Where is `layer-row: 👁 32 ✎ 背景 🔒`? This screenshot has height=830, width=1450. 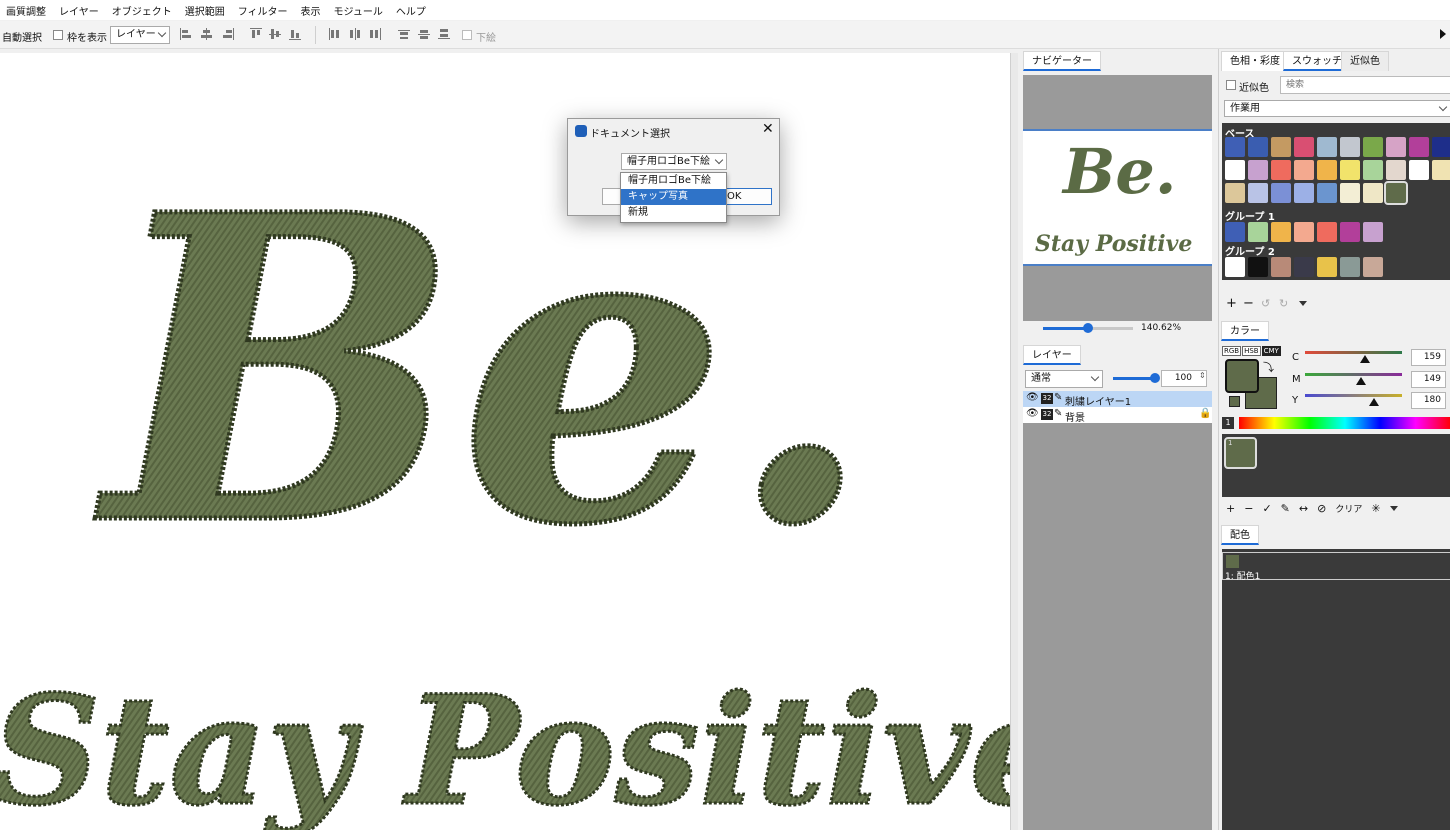 layer-row: 👁 32 ✎ 背景 🔒 is located at coordinates (1117, 415).